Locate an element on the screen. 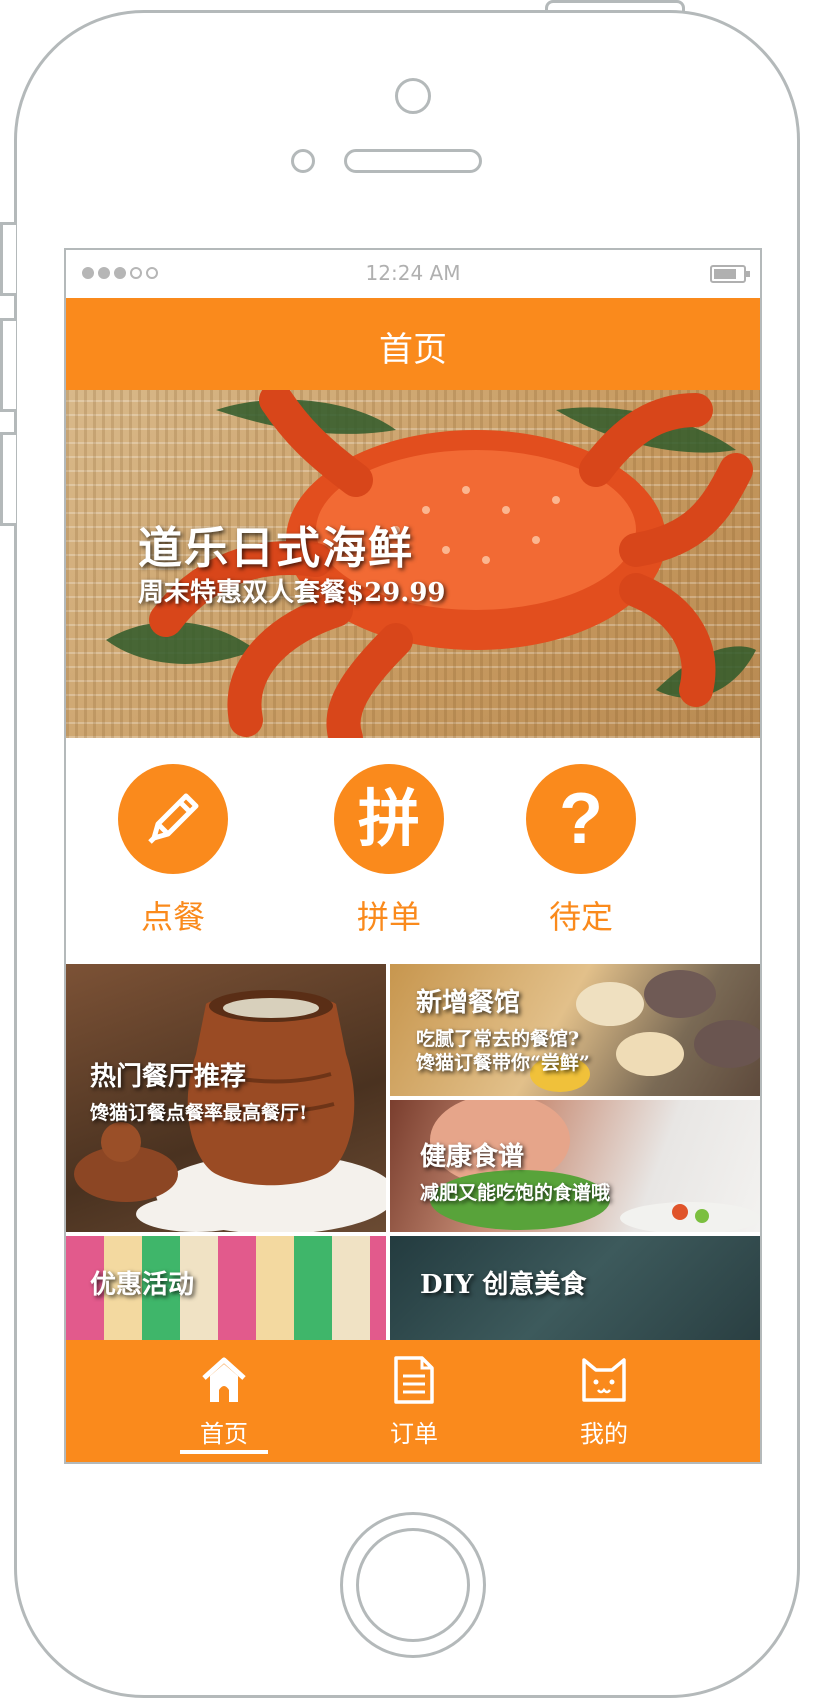 The width and height of the screenshot is (814, 1708). battery-icon is located at coordinates (730, 274).